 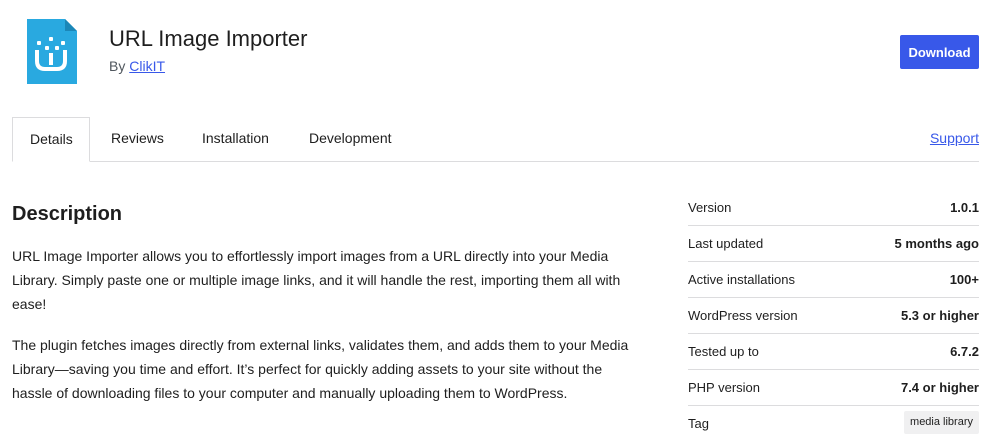 I want to click on meta-label: Tag, so click(x=698, y=423).